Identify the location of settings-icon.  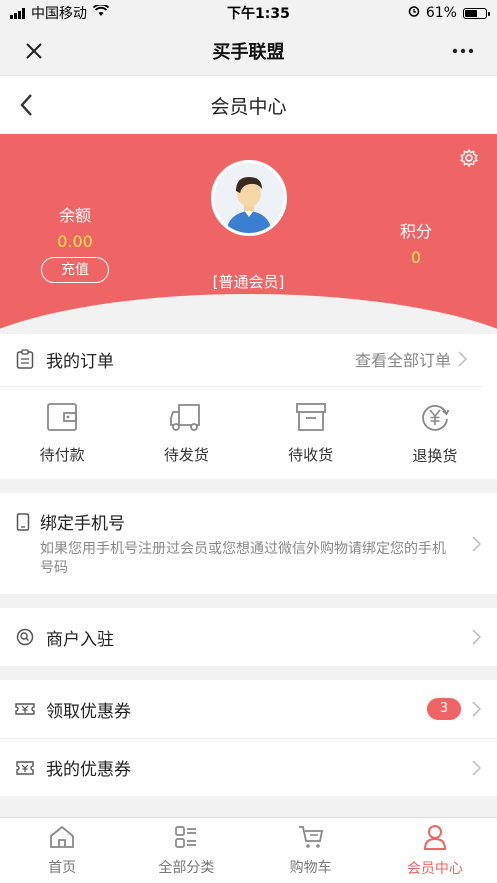
(469, 160).